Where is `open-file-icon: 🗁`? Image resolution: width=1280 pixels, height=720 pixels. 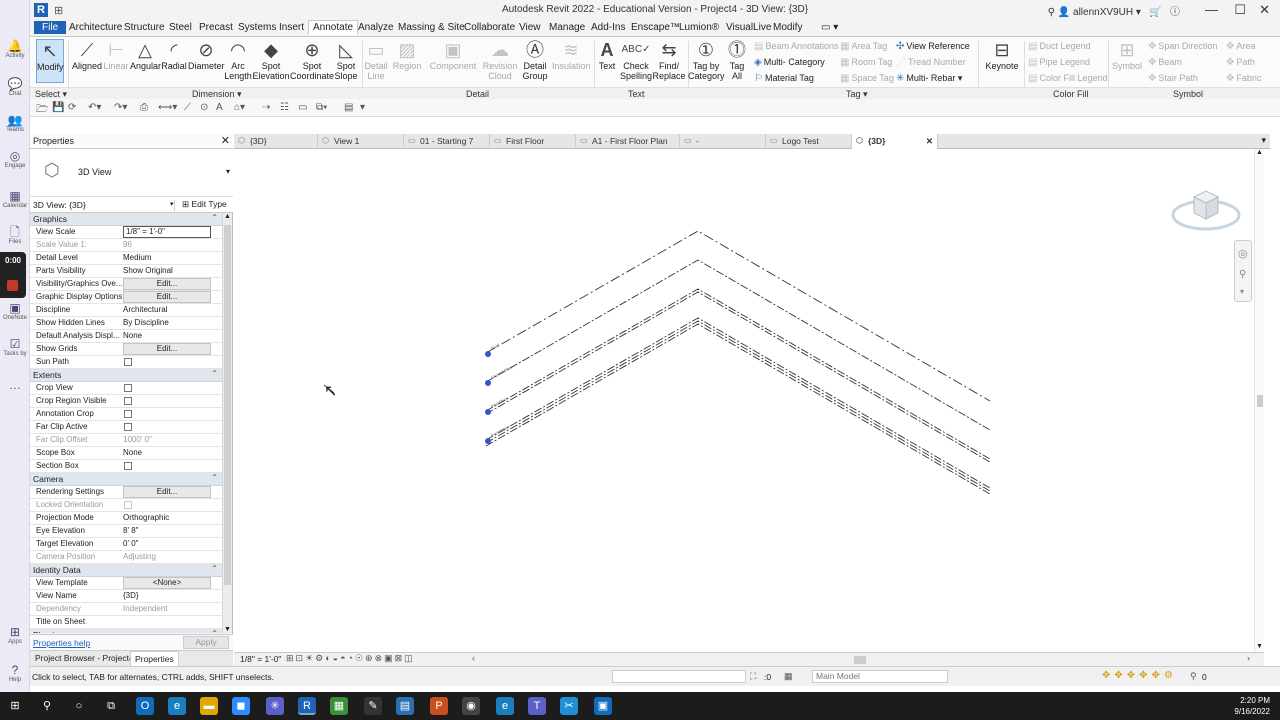 open-file-icon: 🗁 is located at coordinates (42, 110).